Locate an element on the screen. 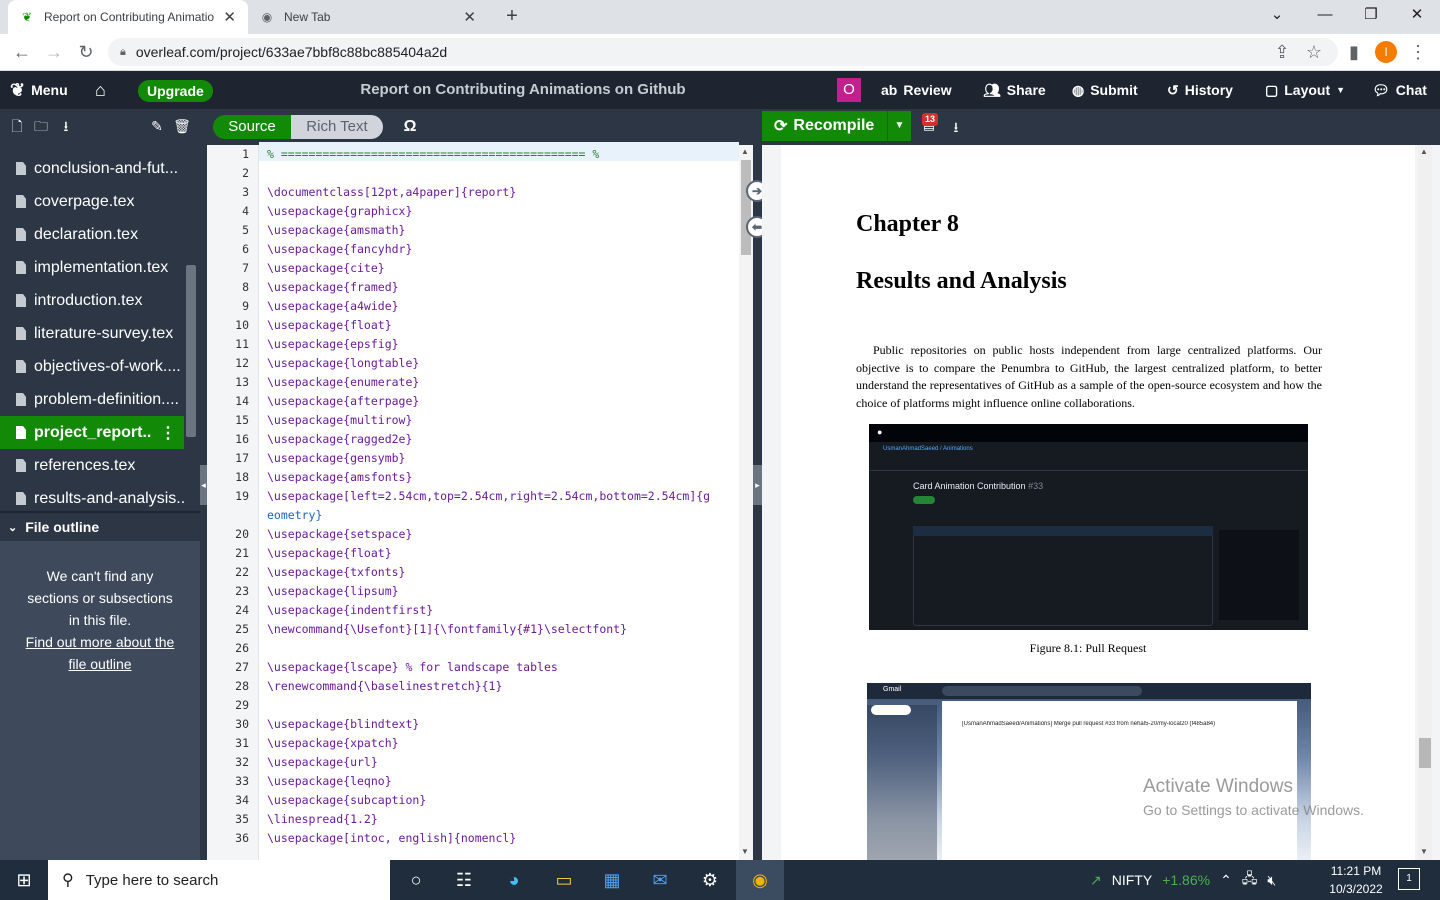 The image size is (1440, 900). mail-icon: ✉ is located at coordinates (660, 880).